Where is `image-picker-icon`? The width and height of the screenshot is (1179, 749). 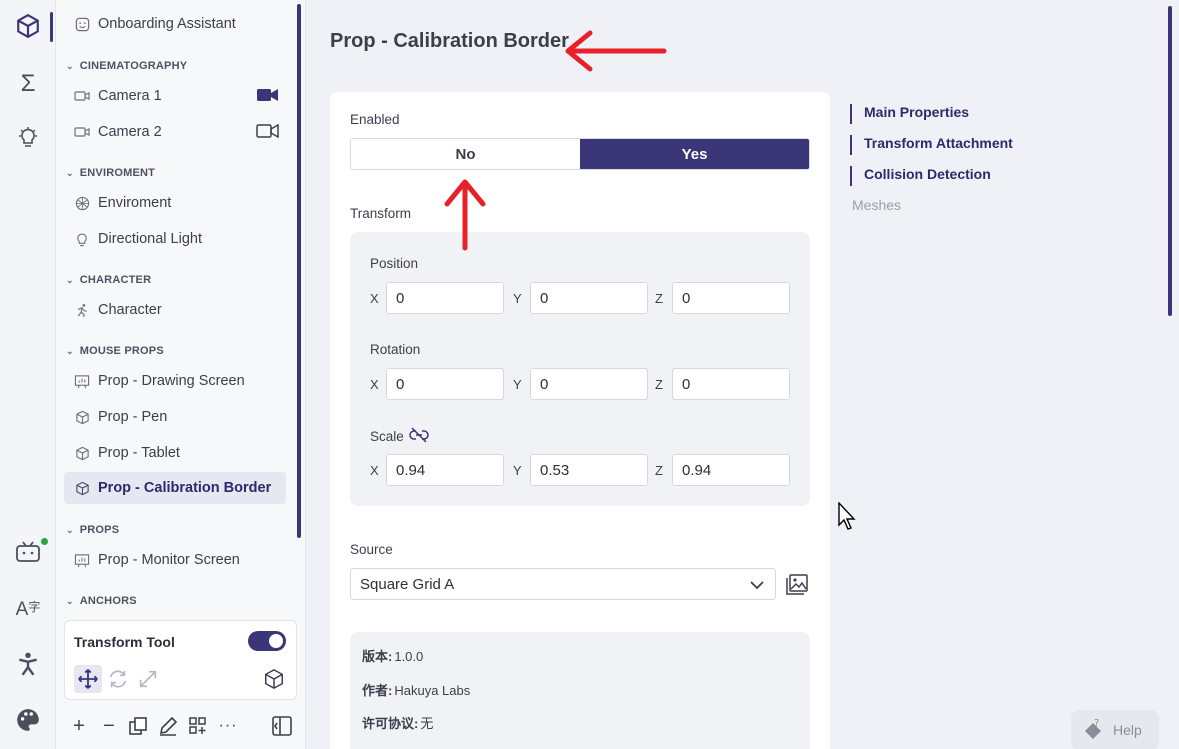
image-picker-icon is located at coordinates (797, 584).